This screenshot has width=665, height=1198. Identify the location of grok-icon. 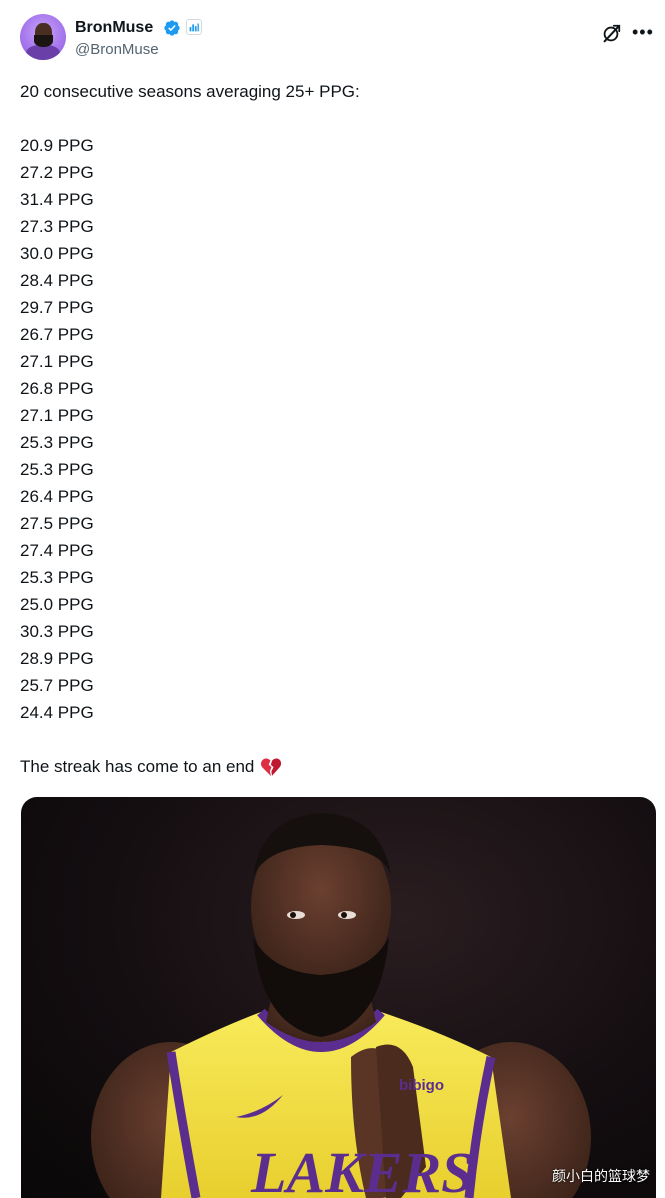
(611, 34).